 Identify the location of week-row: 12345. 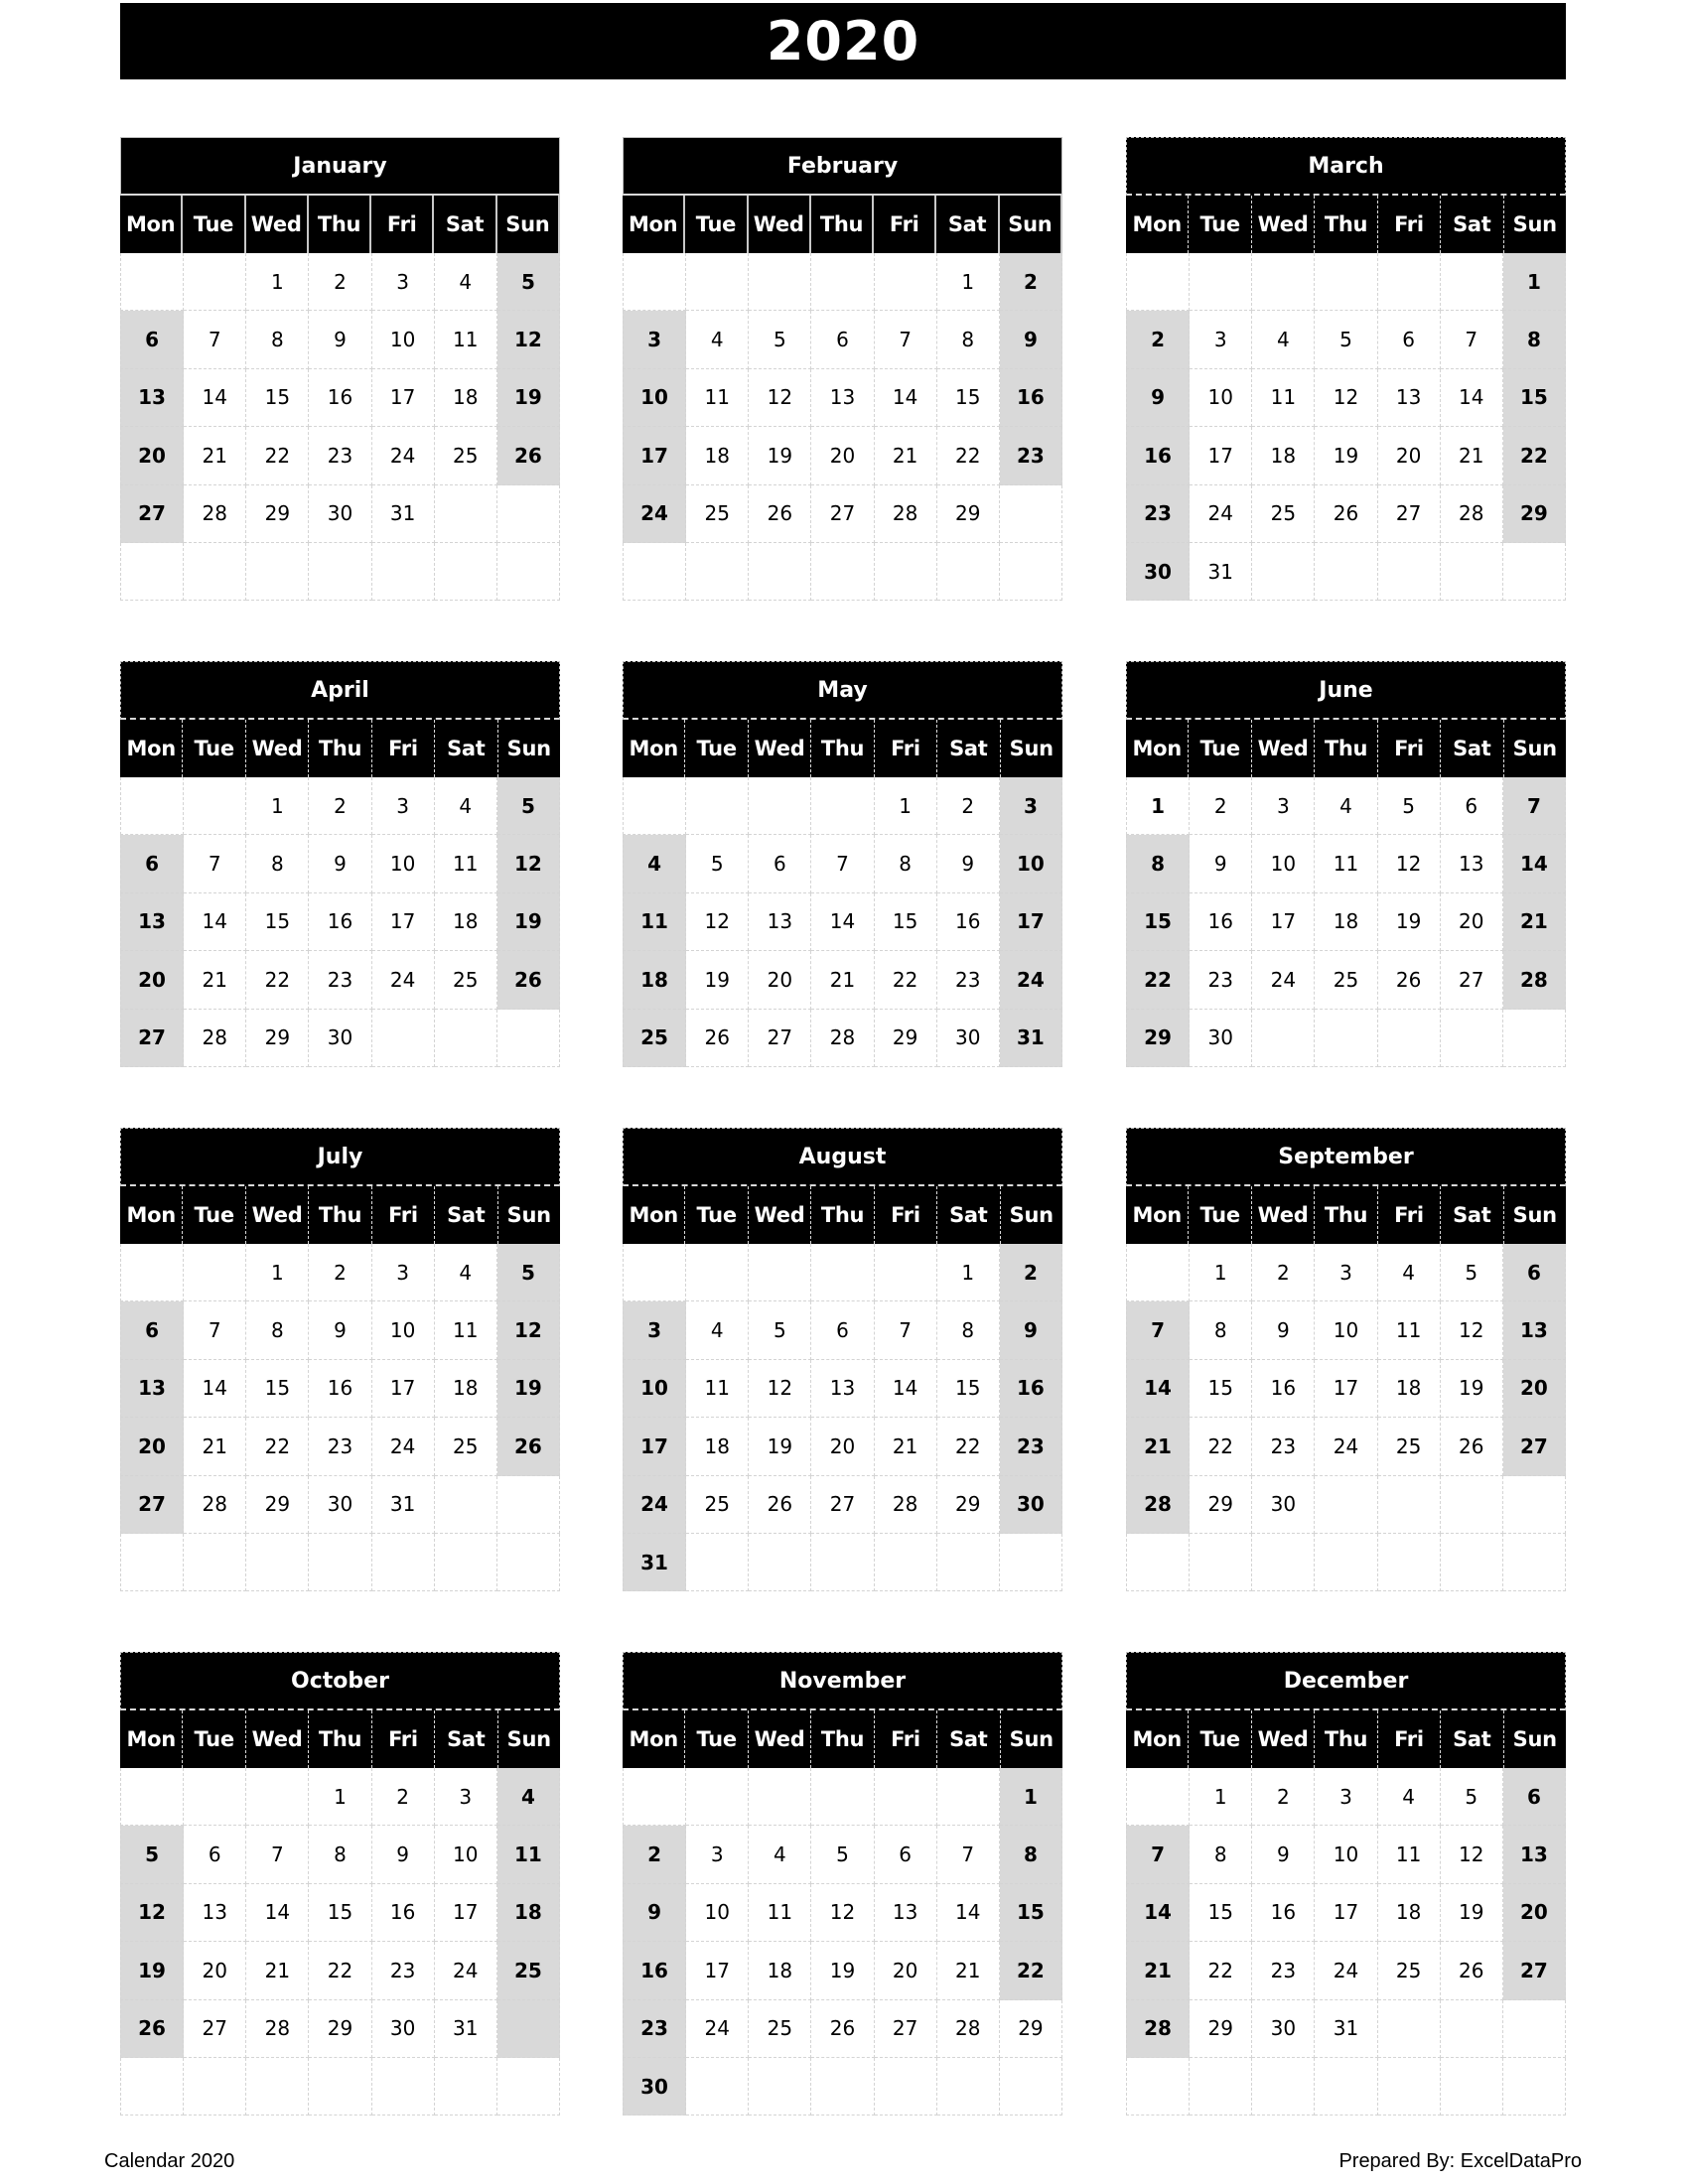
(340, 1273).